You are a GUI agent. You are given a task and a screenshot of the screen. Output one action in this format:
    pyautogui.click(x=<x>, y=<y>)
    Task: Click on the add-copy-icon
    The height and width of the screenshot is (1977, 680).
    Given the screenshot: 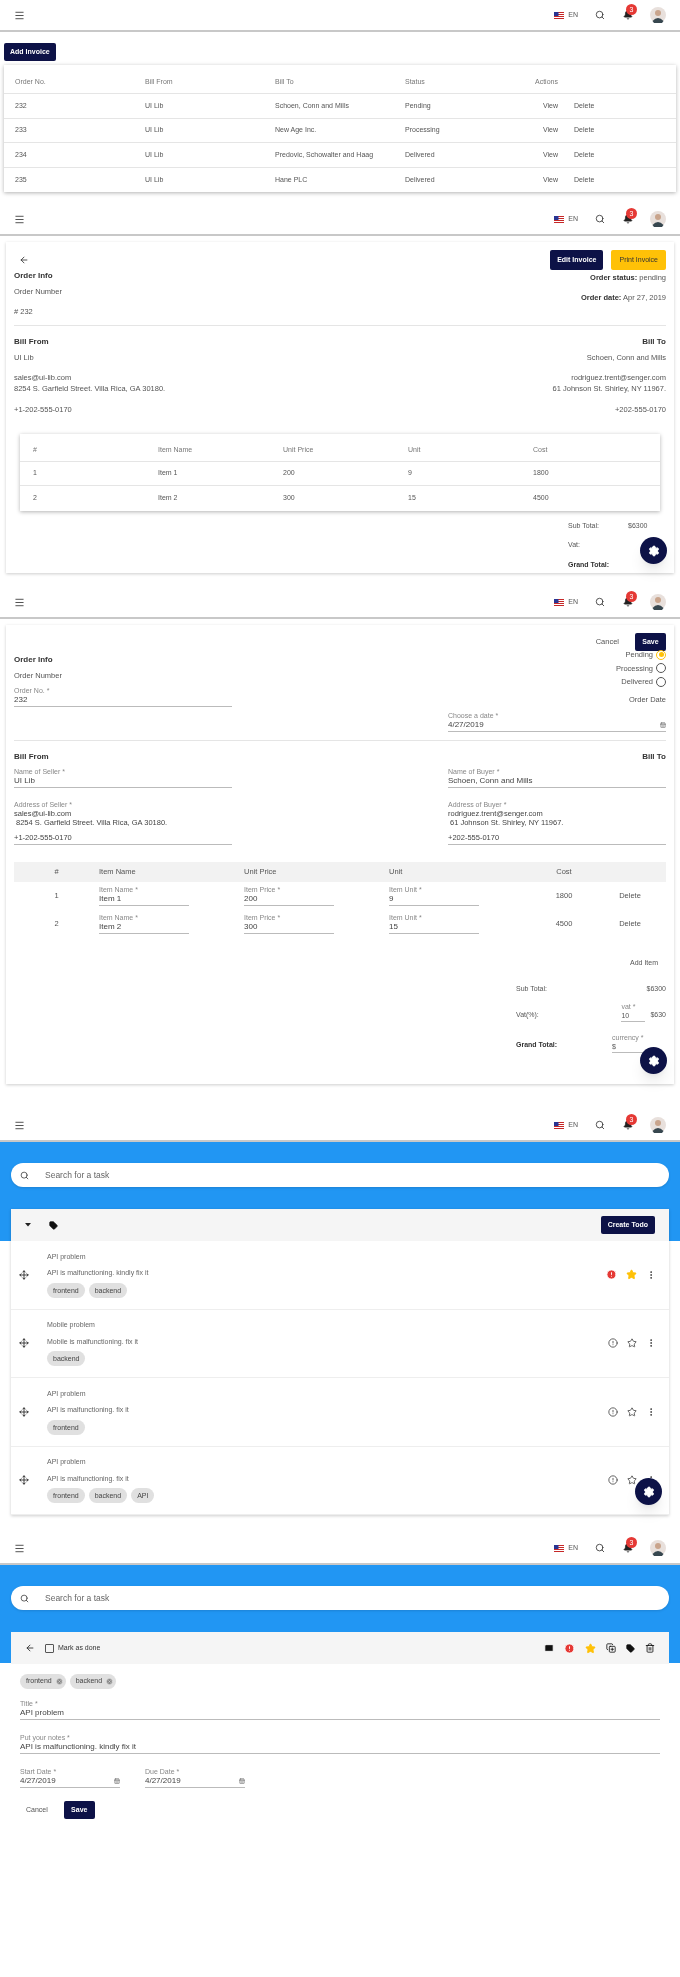 What is the action you would take?
    pyautogui.click(x=611, y=1648)
    